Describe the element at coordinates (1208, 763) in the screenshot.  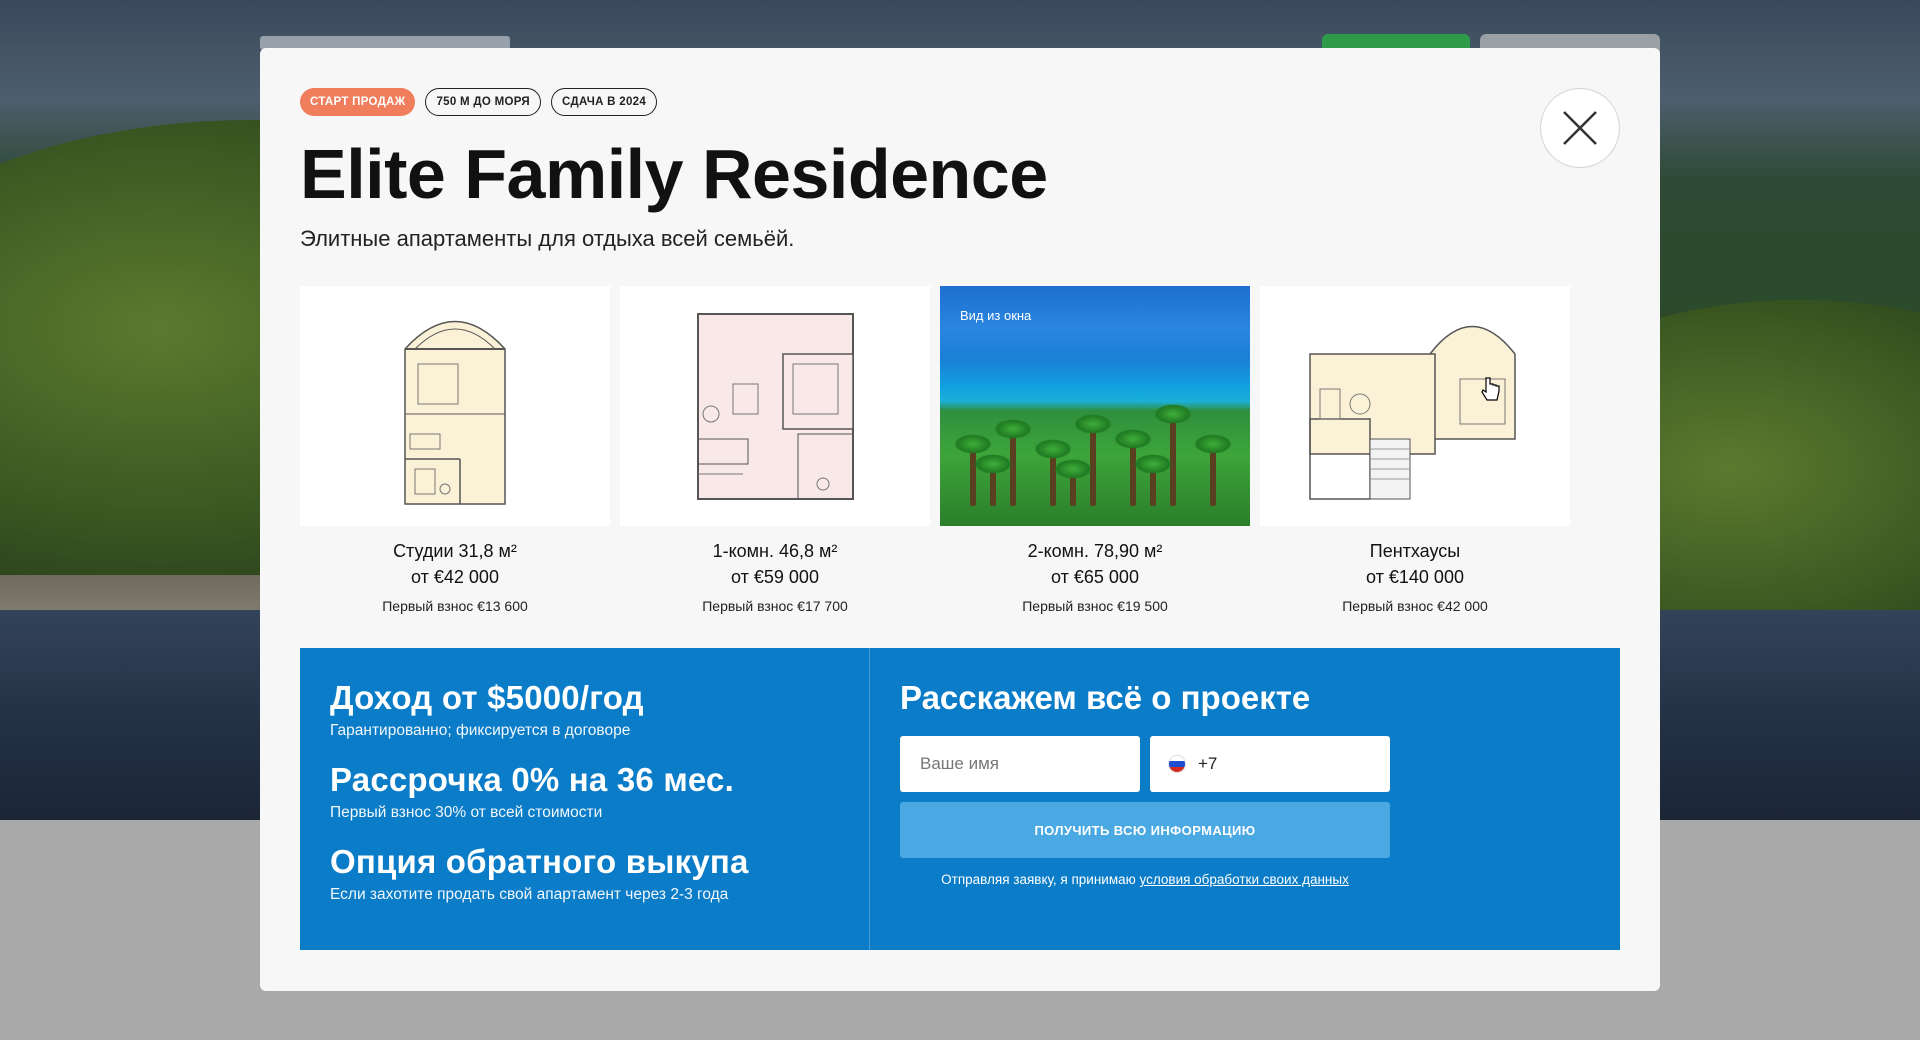
I see `phone-country-code: +7` at that location.